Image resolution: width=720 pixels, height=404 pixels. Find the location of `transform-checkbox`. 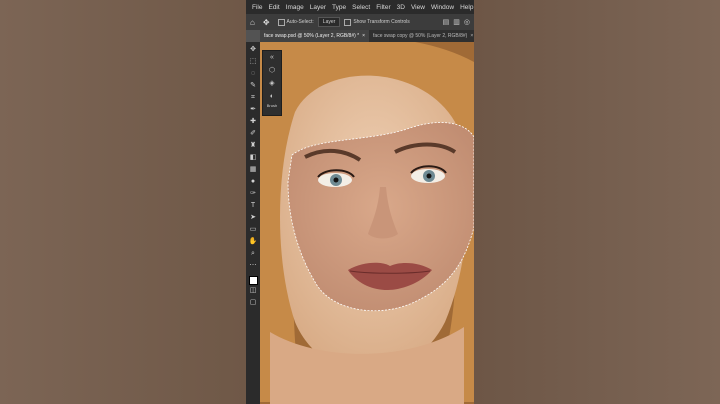

transform-checkbox is located at coordinates (348, 22).